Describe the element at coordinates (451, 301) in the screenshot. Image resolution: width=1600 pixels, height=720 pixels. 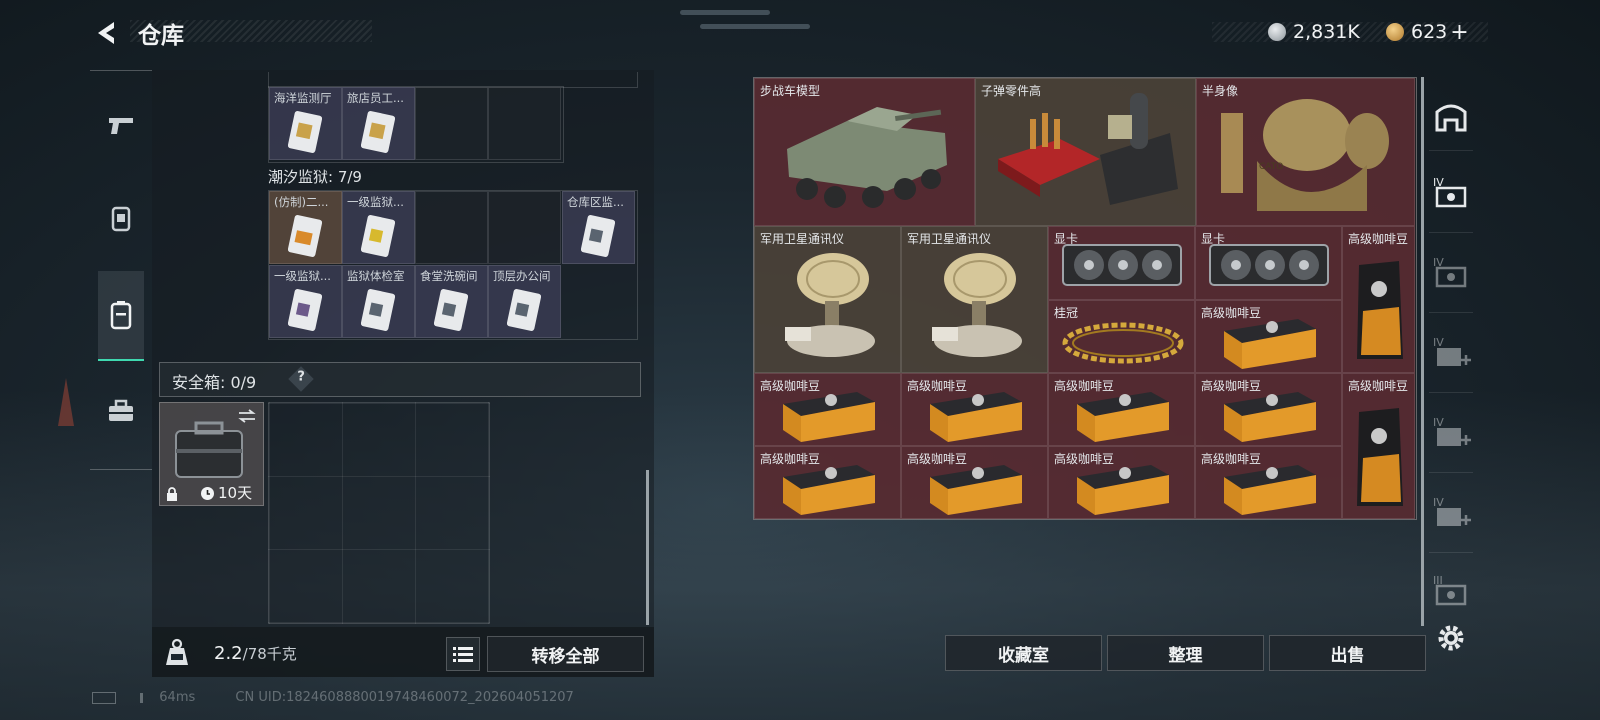
I see `keycard-slot: 食堂洗碗间` at that location.